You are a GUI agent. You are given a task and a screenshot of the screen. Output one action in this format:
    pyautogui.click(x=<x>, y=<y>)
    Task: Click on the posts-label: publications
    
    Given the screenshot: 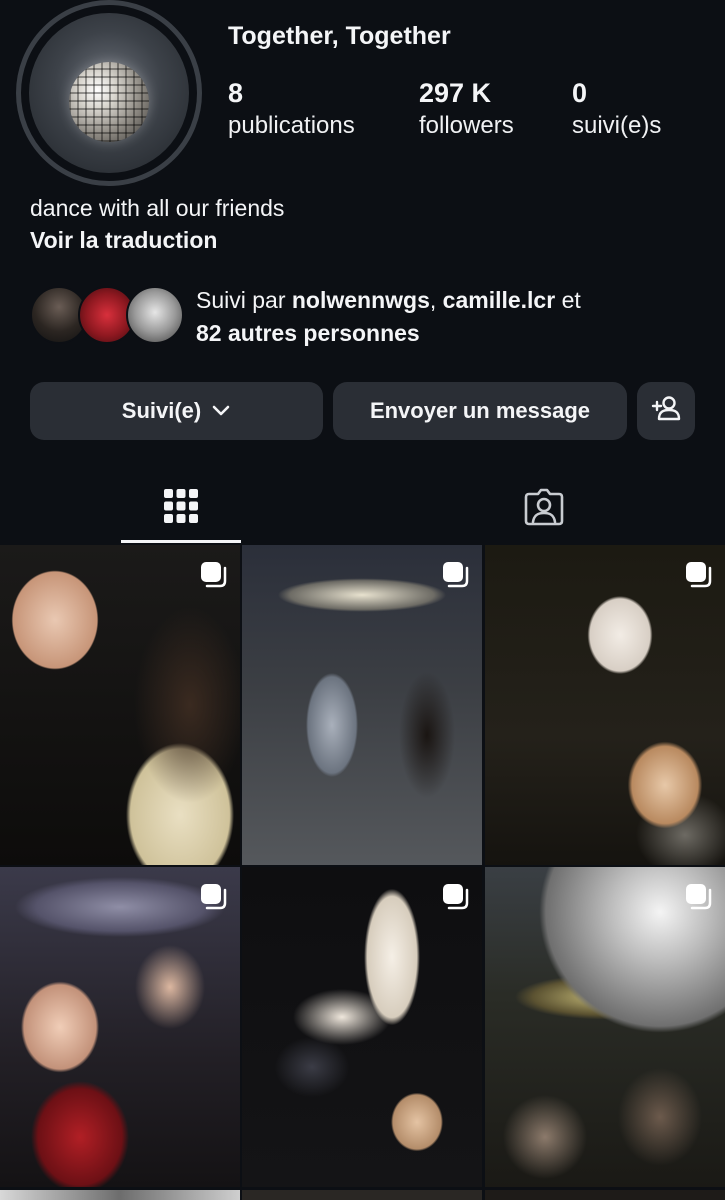 What is the action you would take?
    pyautogui.click(x=291, y=125)
    